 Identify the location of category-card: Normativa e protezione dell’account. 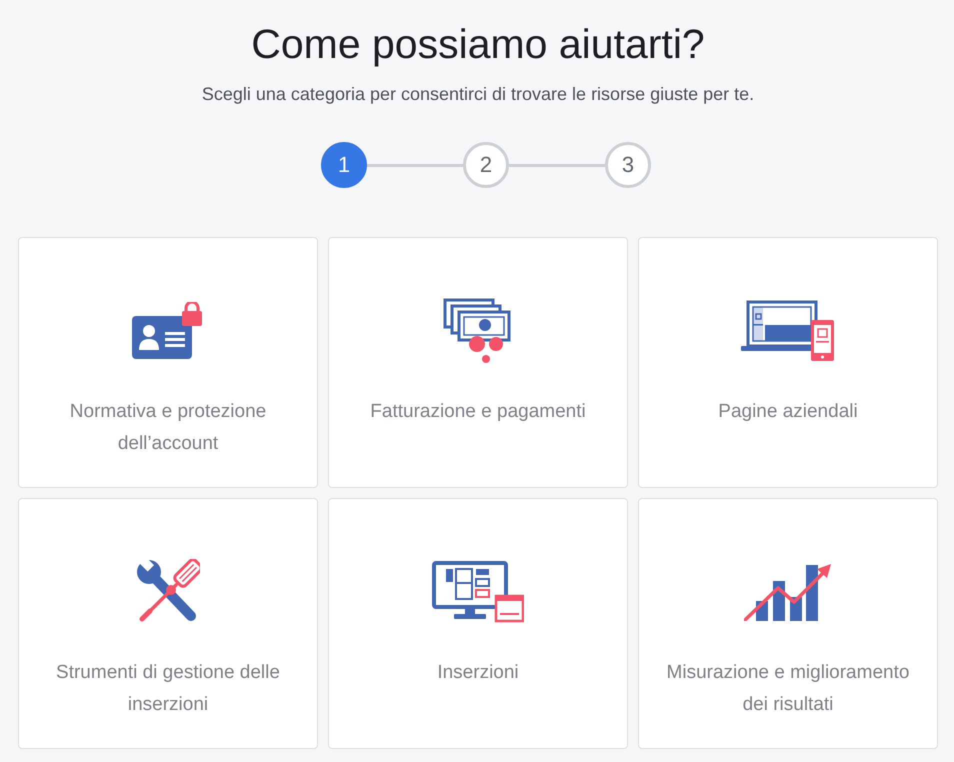
(168, 362).